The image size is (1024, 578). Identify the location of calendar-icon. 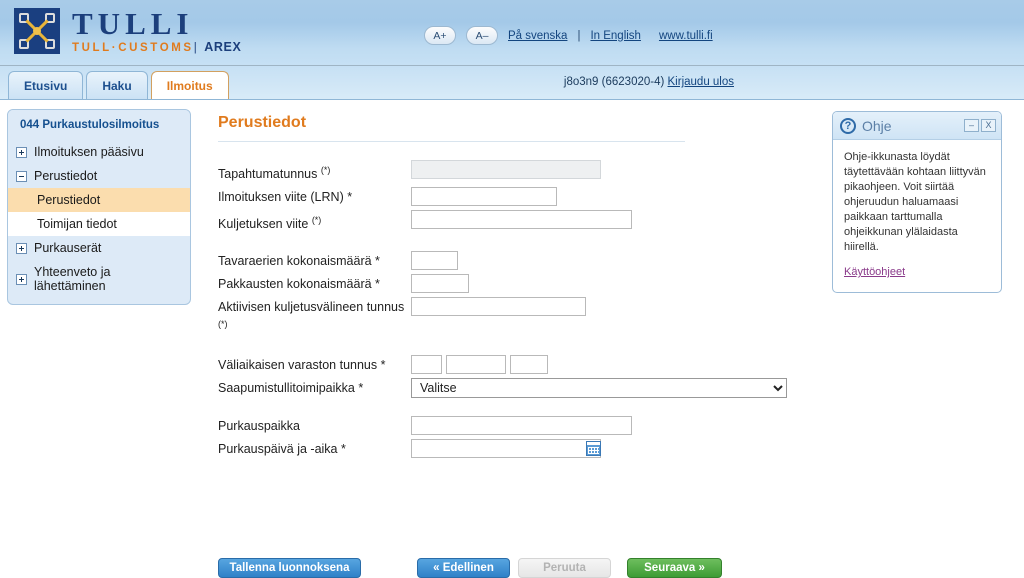
(593, 449).